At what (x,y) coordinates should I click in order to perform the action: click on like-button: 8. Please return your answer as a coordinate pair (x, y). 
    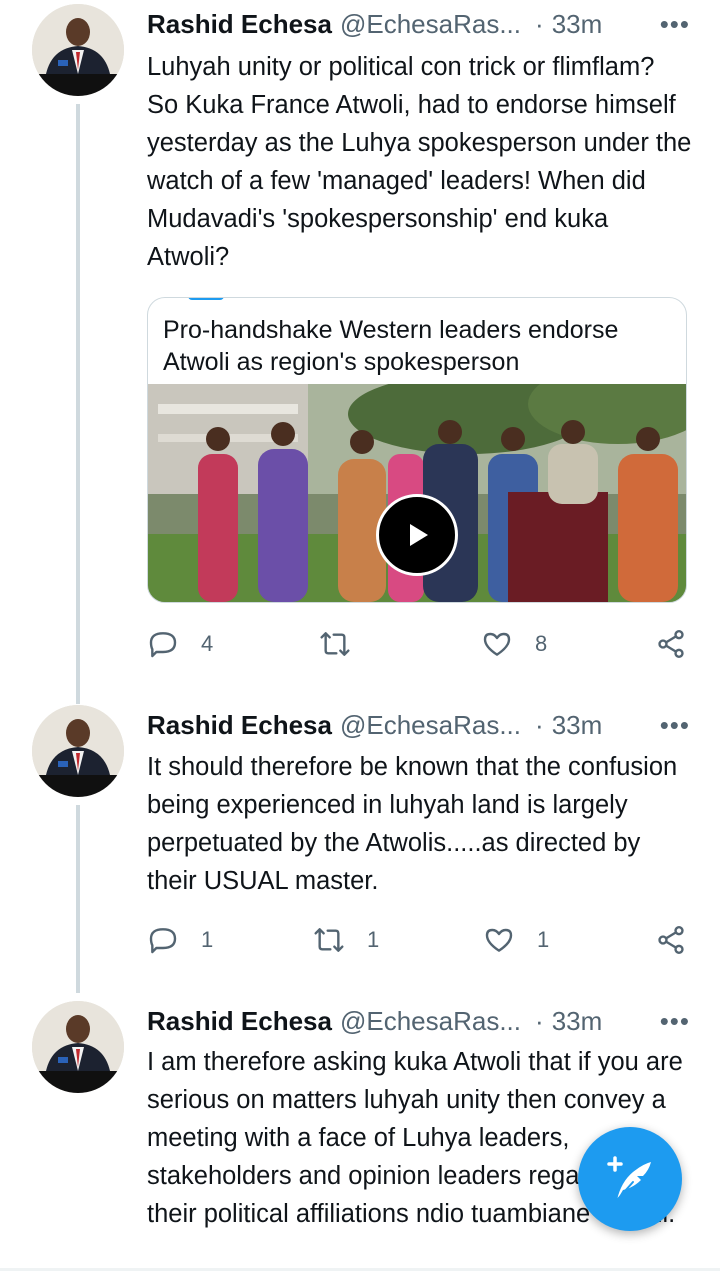
    Looking at the image, I should click on (514, 644).